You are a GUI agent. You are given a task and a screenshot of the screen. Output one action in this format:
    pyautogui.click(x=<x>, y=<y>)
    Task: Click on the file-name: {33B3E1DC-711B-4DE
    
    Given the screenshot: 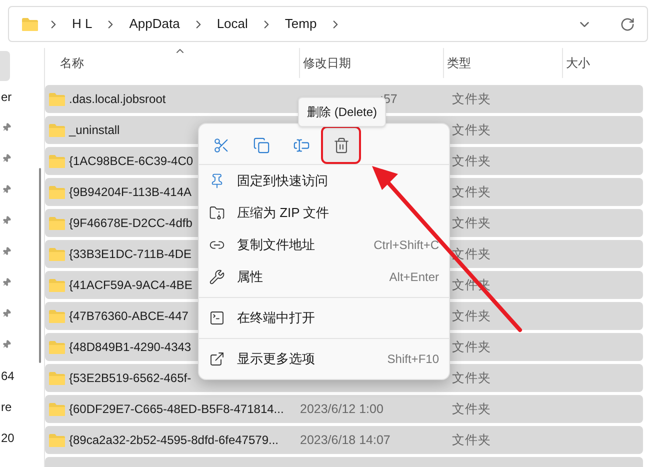 What is the action you would take?
    pyautogui.click(x=130, y=254)
    